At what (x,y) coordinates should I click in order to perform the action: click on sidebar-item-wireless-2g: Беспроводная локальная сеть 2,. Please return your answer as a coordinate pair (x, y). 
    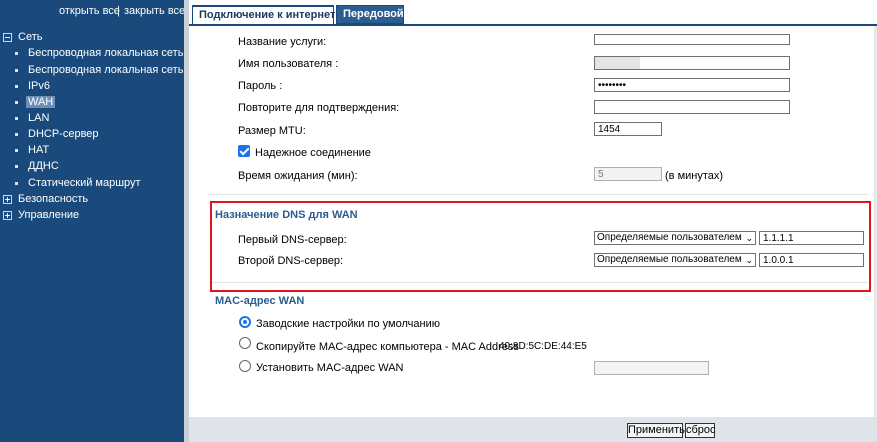
    Looking at the image, I should click on (99, 53).